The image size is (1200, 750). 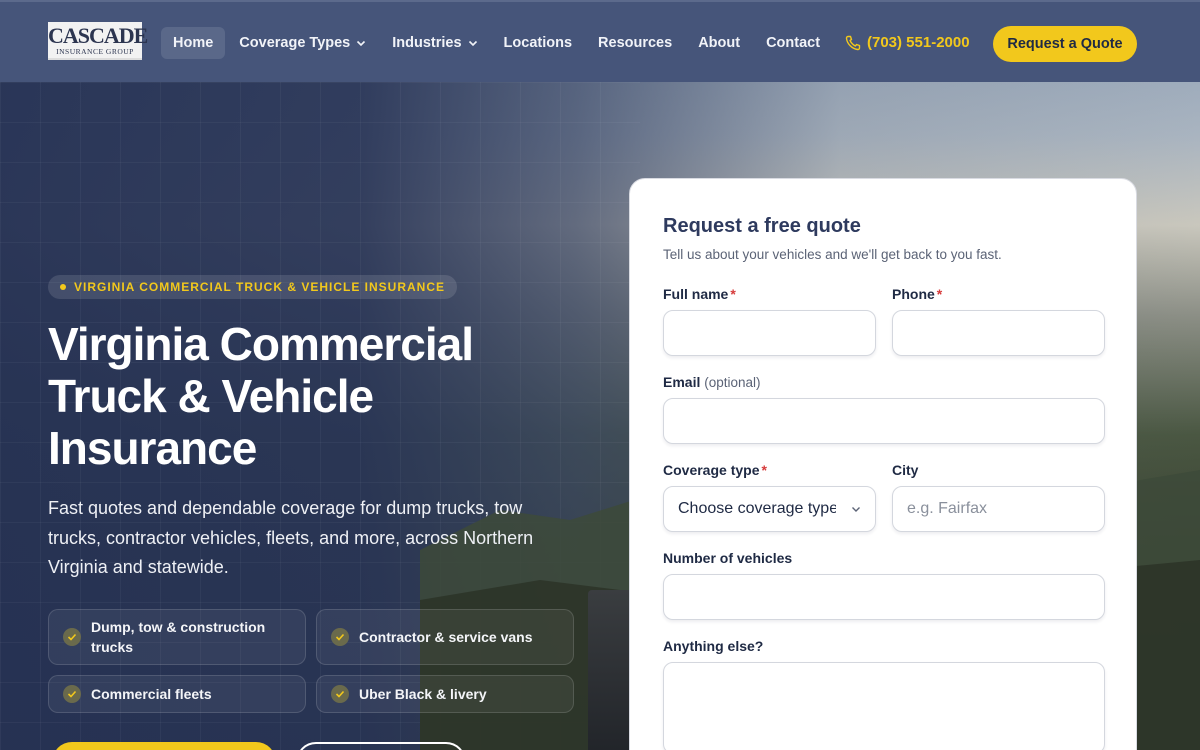 I want to click on coverage-type-select: Choose coverage type, so click(x=769, y=509).